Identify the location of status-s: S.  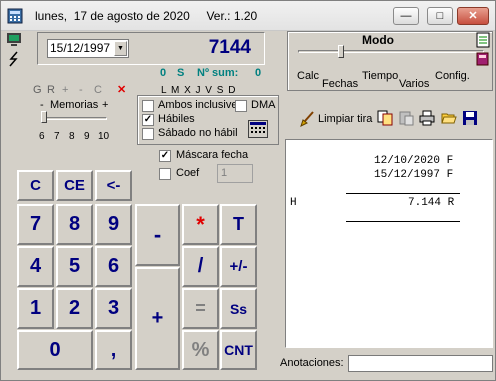
(181, 73).